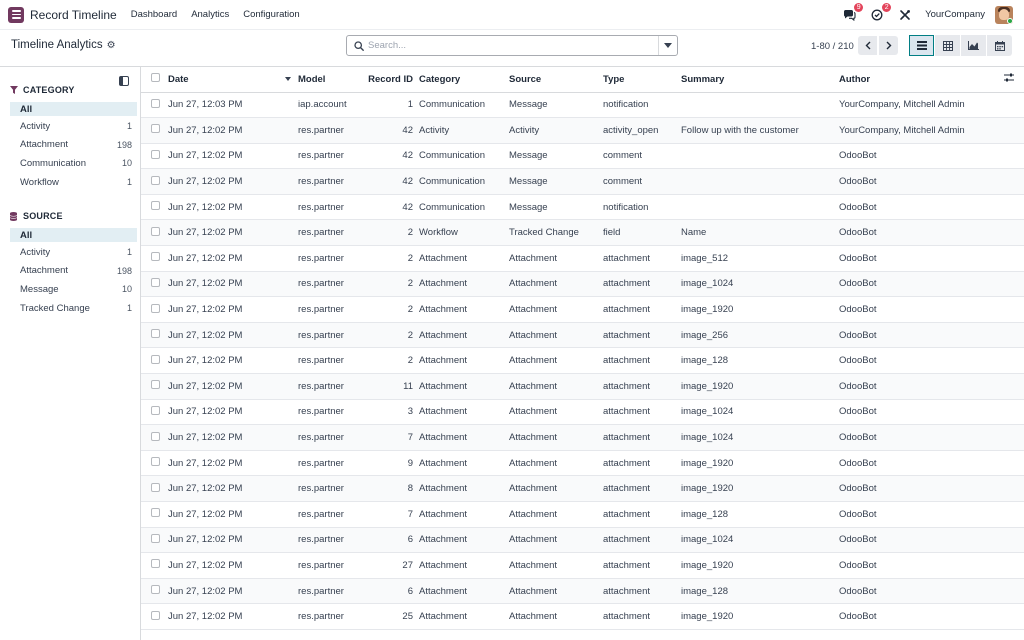 The height and width of the screenshot is (640, 1024). What do you see at coordinates (905, 15) in the screenshot?
I see `debug-tools-icon` at bounding box center [905, 15].